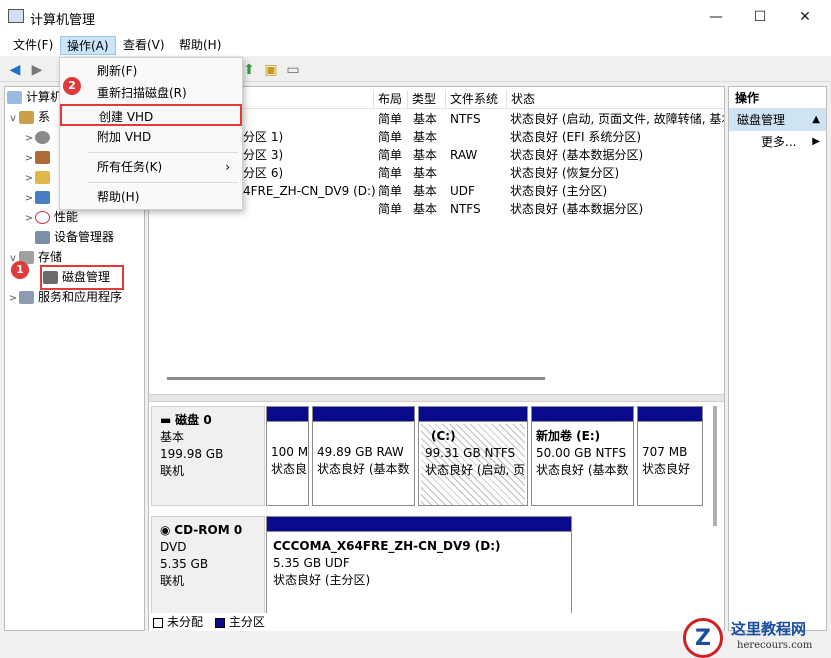 The height and width of the screenshot is (658, 831). Describe the element at coordinates (389, 99) in the screenshot. I see `column-layout: 布局` at that location.